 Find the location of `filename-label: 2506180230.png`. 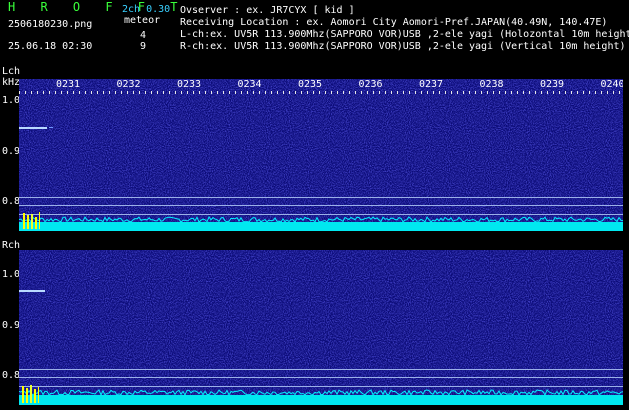

filename-label: 2506180230.png is located at coordinates (50, 24).